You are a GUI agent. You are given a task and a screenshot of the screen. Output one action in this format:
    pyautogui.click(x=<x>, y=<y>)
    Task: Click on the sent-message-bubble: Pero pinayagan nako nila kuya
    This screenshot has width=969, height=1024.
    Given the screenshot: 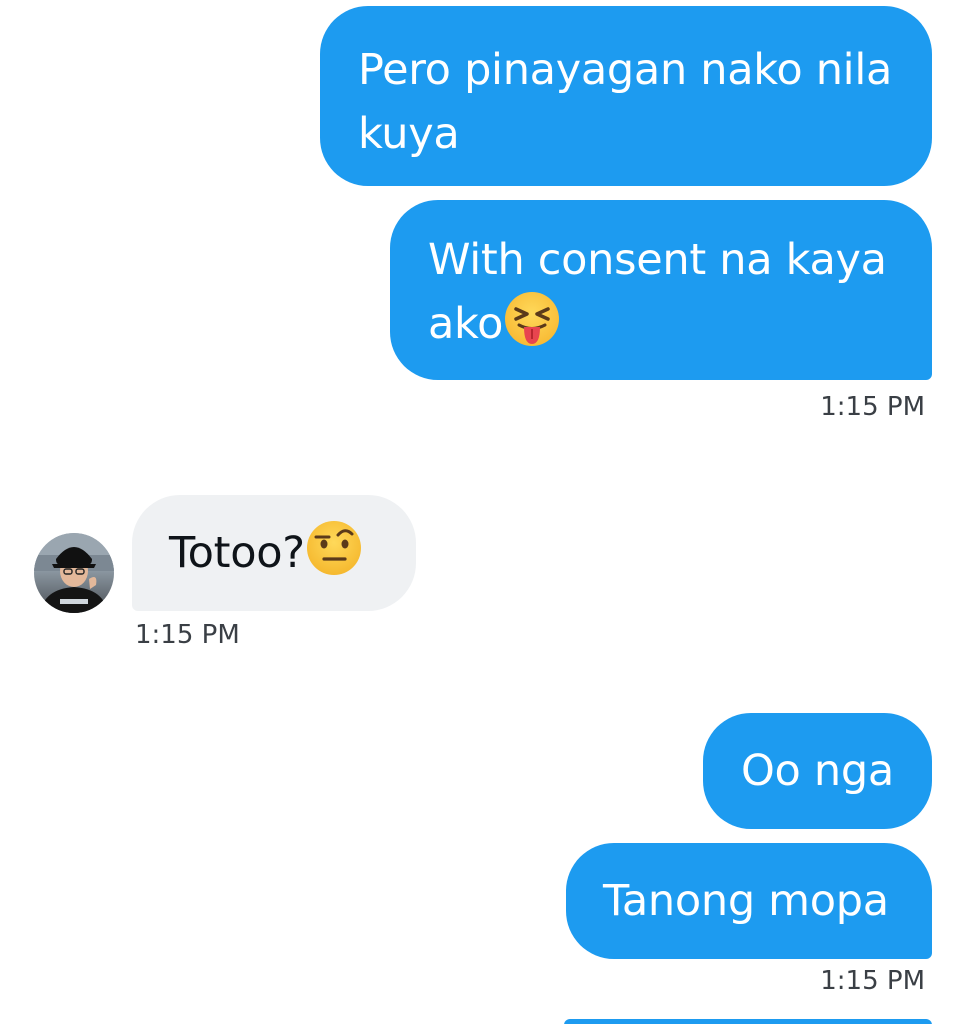 What is the action you would take?
    pyautogui.click(x=626, y=96)
    